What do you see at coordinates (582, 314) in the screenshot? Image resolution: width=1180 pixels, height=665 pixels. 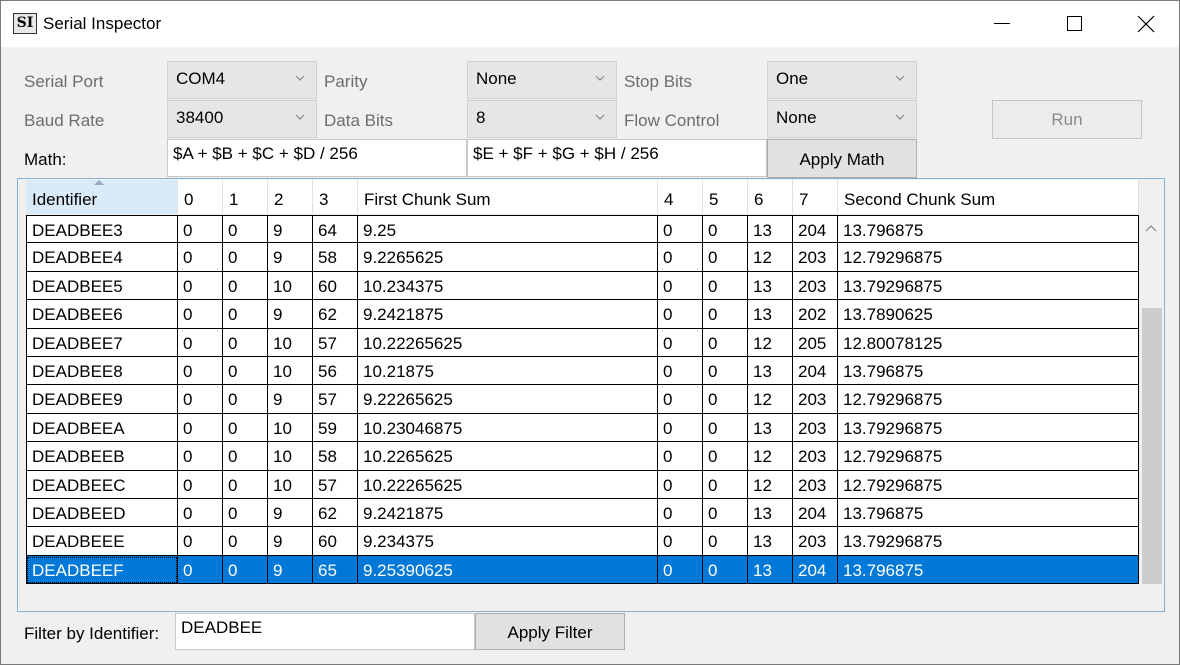 I see `table-row: DEADBEE6 0 0 9 62 9.2421875 0 0 13 202 13.7890625` at bounding box center [582, 314].